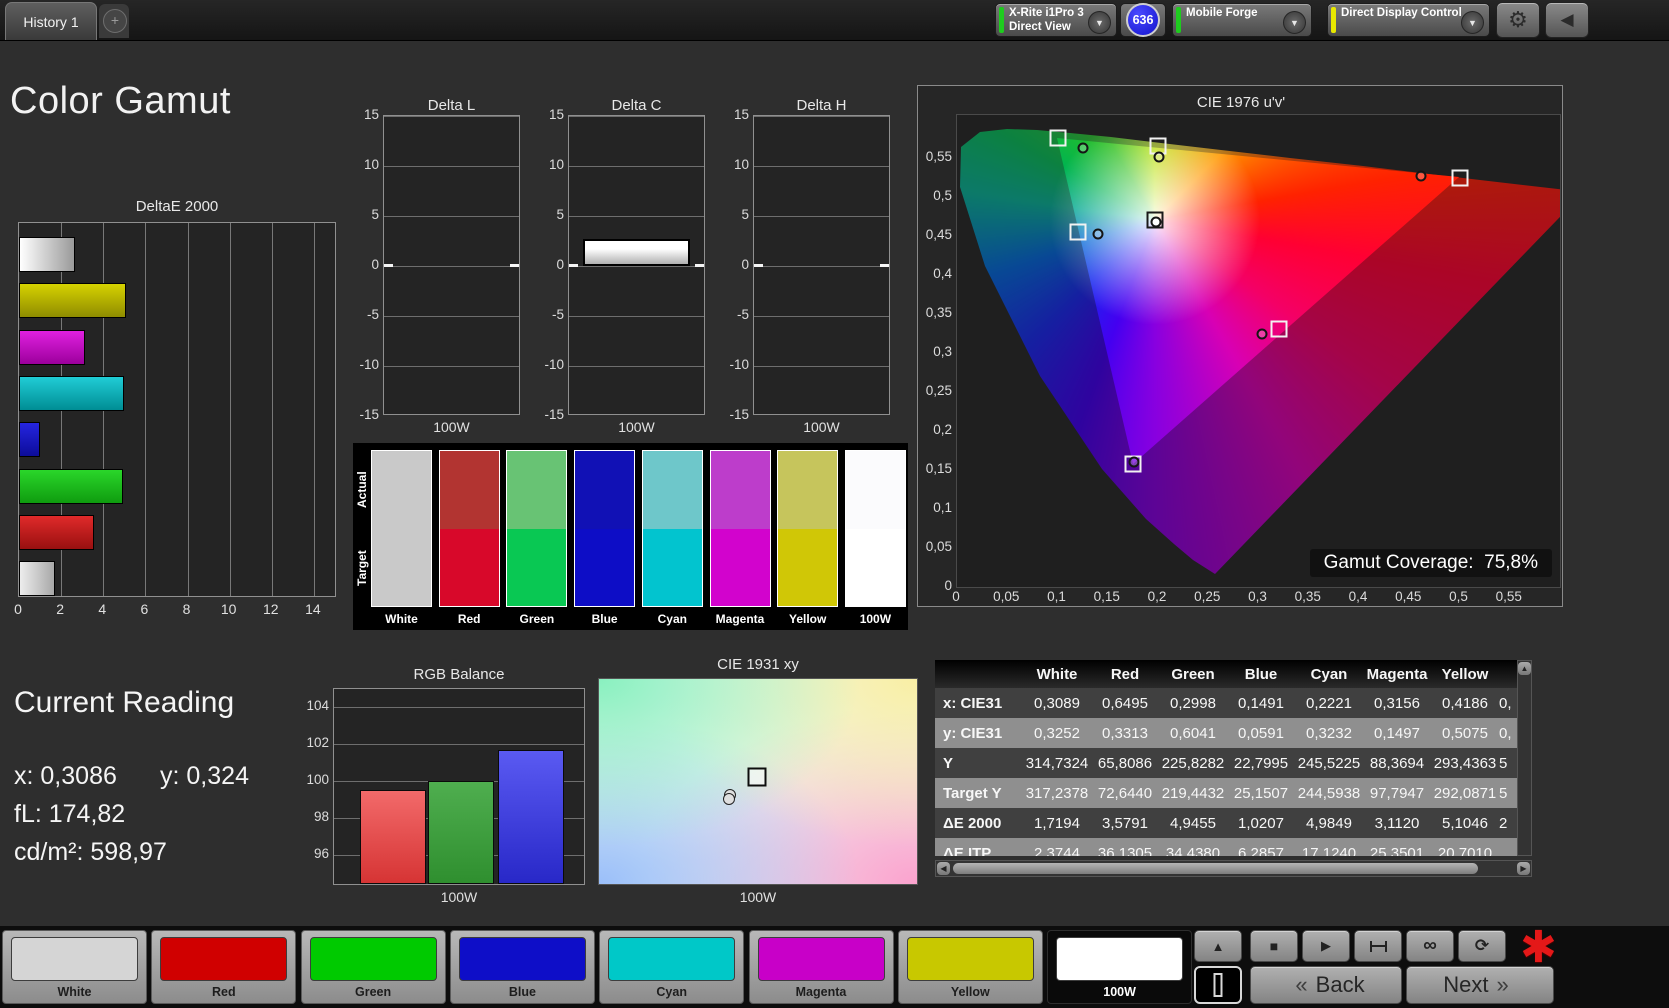 Image resolution: width=1669 pixels, height=1008 pixels. I want to click on cie1976-title: CIE 1976 u'v', so click(1241, 102).